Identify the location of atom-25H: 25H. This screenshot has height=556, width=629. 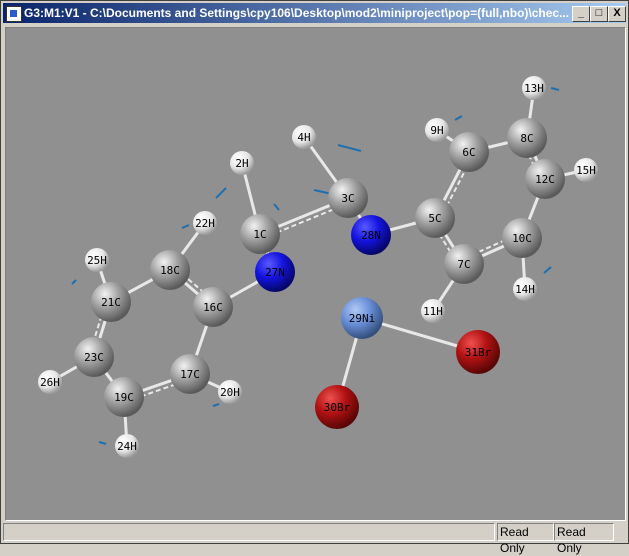
(97, 260).